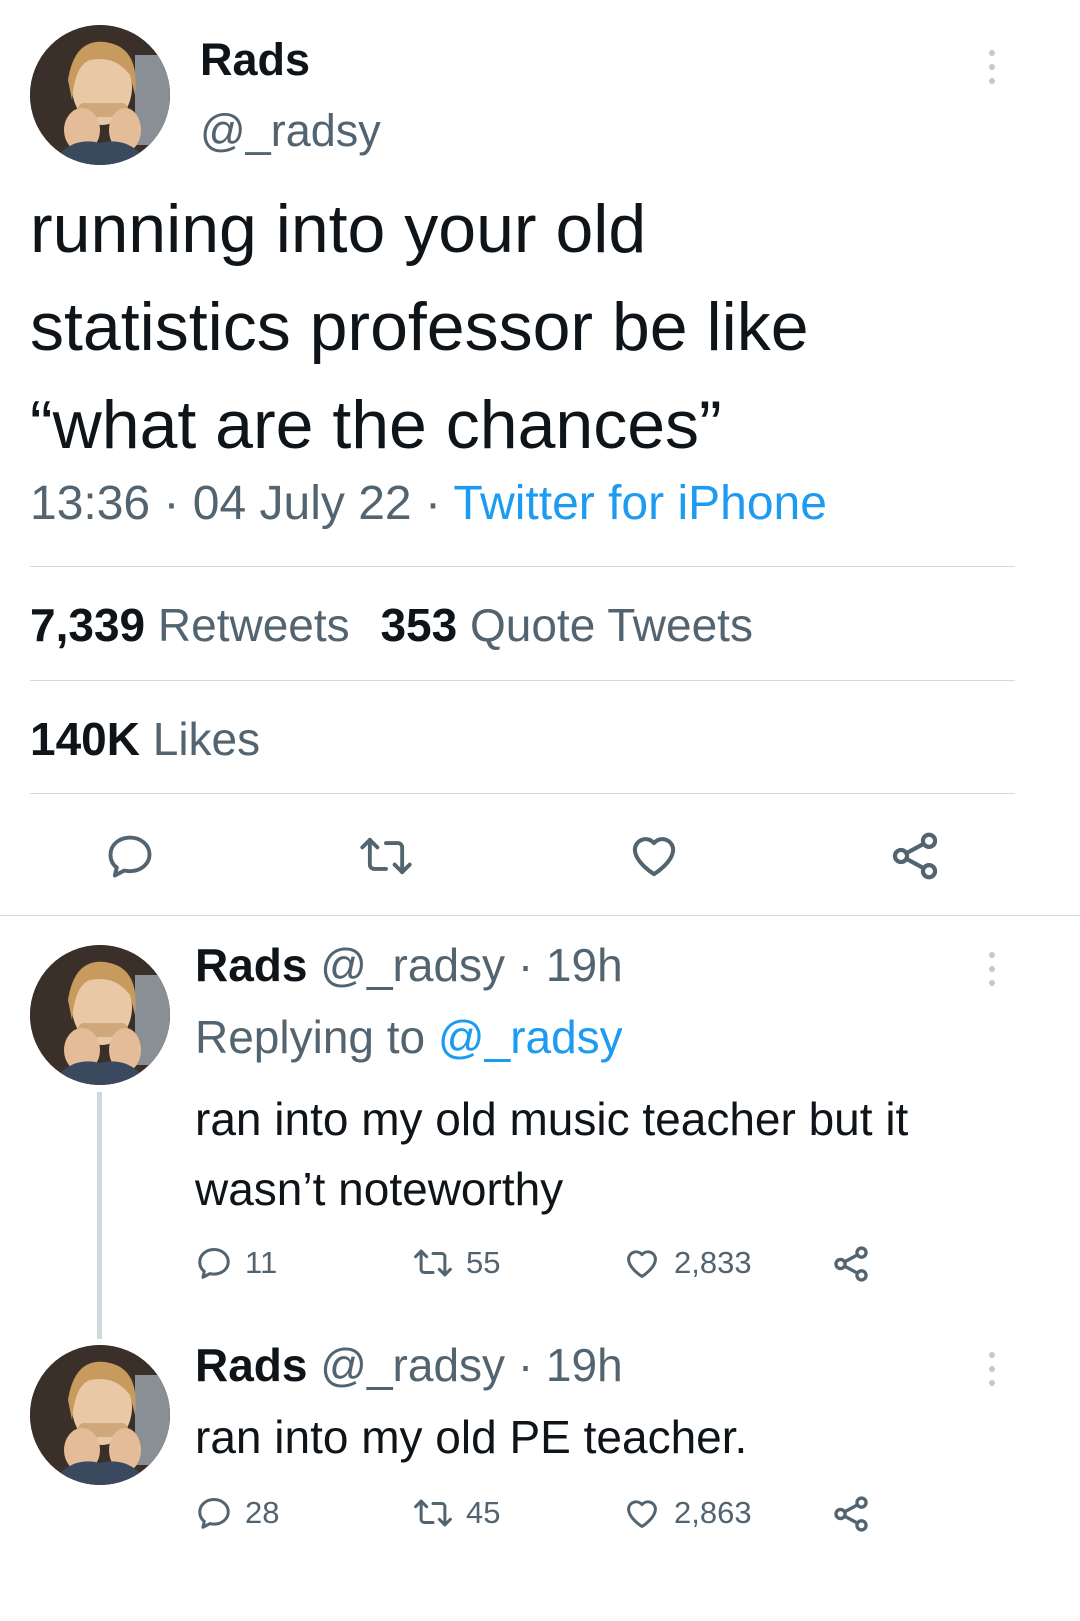  I want to click on reply-count: 11, so click(261, 1262).